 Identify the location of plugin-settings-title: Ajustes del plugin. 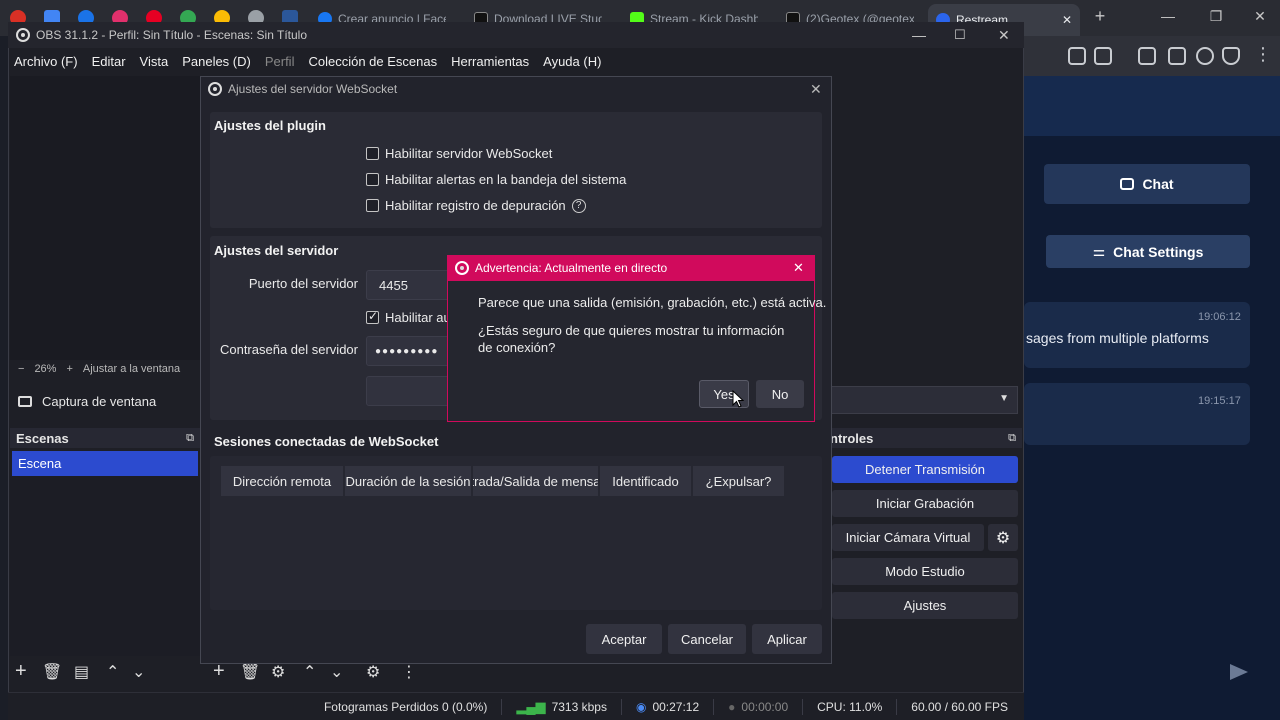
(270, 125).